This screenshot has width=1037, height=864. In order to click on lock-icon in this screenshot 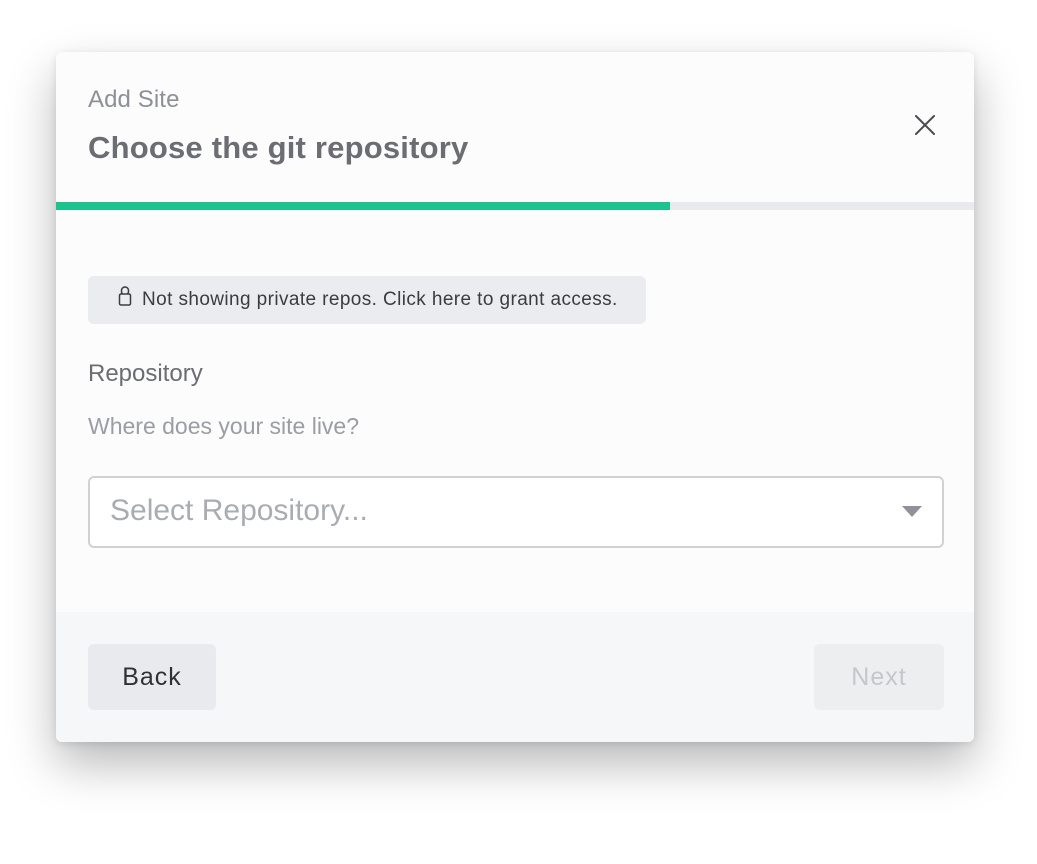, I will do `click(125, 296)`.